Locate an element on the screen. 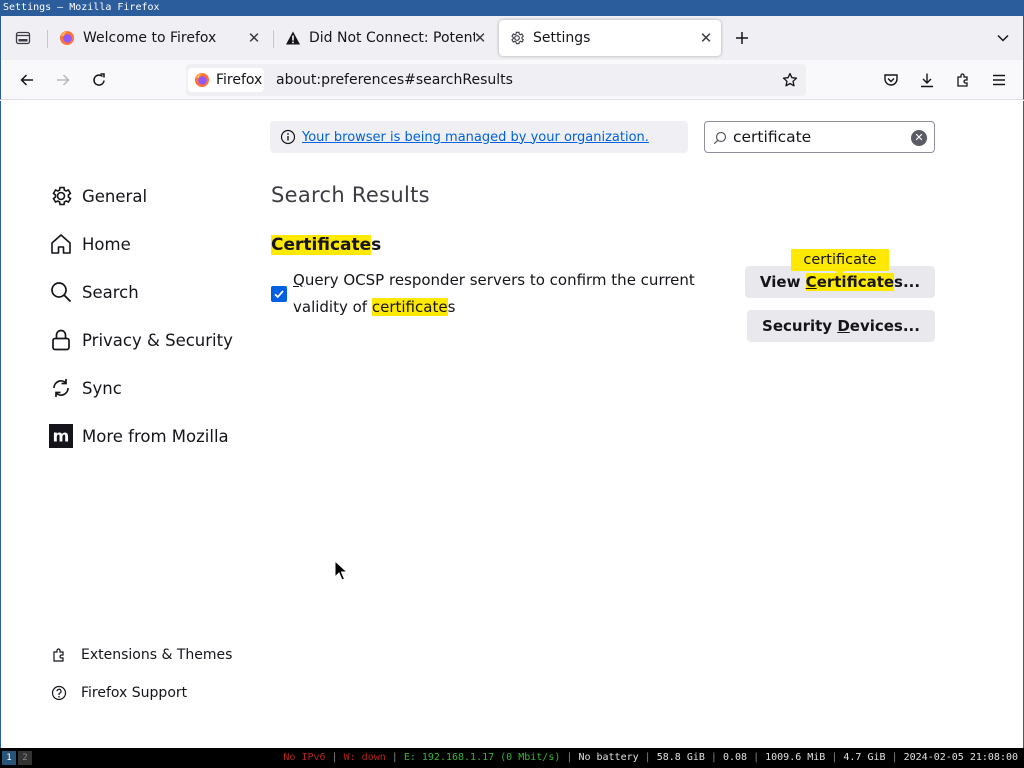 The image size is (1024, 768). app-menu-button is located at coordinates (999, 80).